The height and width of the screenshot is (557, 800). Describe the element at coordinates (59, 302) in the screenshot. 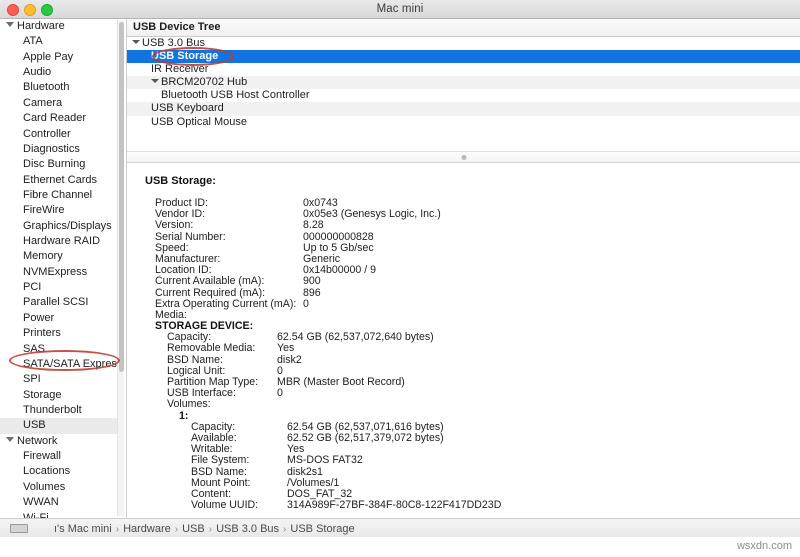

I see `sidebar-item-parallel-scsi: Parallel SCSI` at that location.